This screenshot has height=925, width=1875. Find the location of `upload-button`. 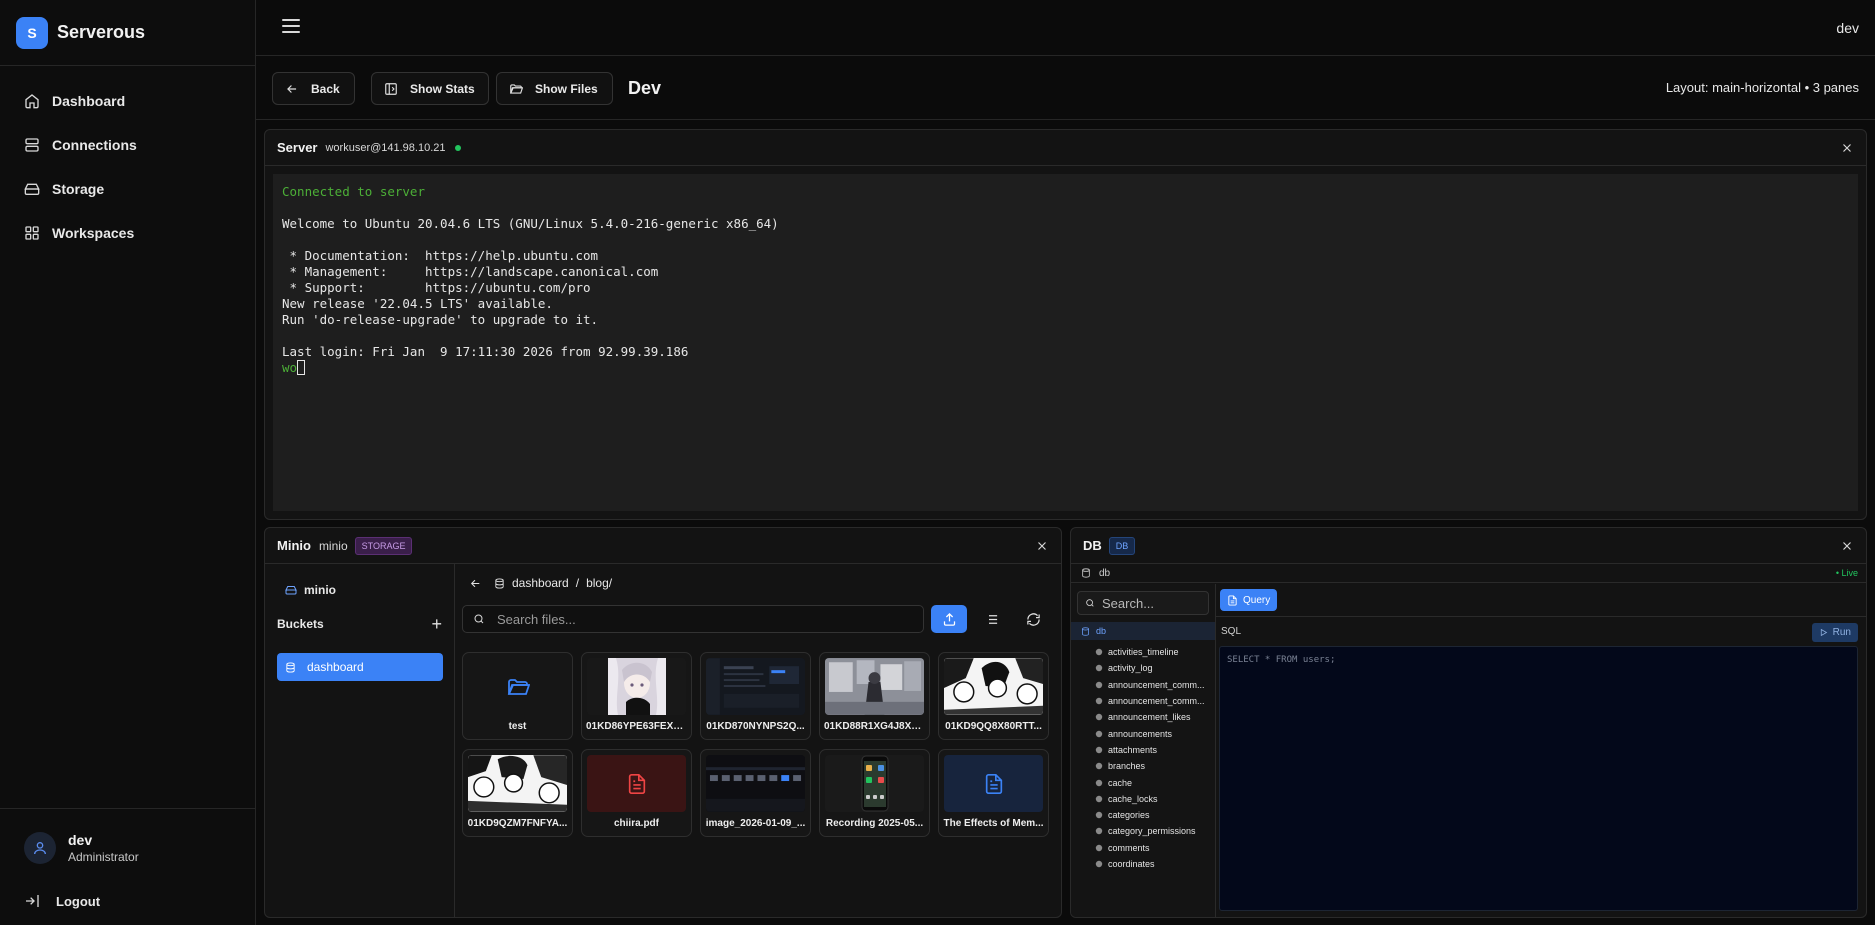

upload-button is located at coordinates (949, 619).